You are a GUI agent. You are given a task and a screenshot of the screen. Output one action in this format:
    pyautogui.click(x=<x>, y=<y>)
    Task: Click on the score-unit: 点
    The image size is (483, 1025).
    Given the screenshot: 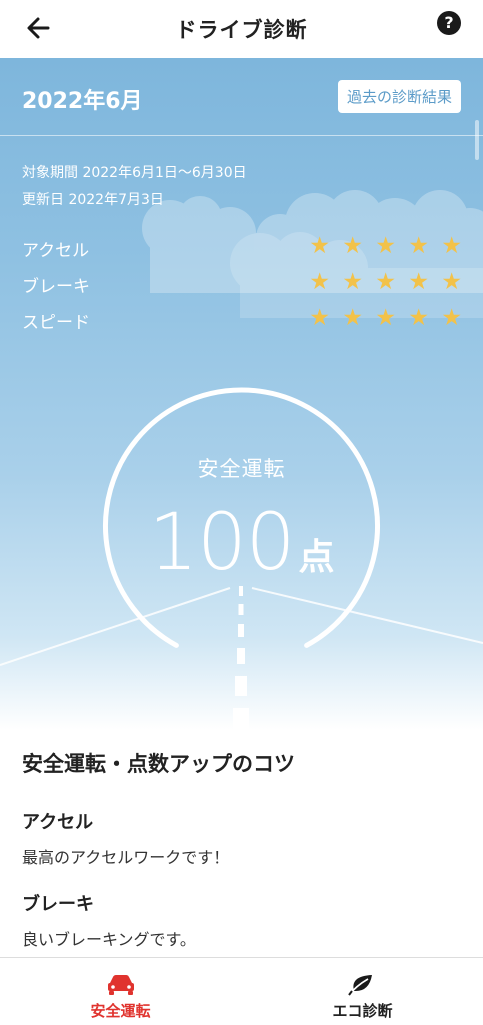 What is the action you would take?
    pyautogui.click(x=316, y=557)
    